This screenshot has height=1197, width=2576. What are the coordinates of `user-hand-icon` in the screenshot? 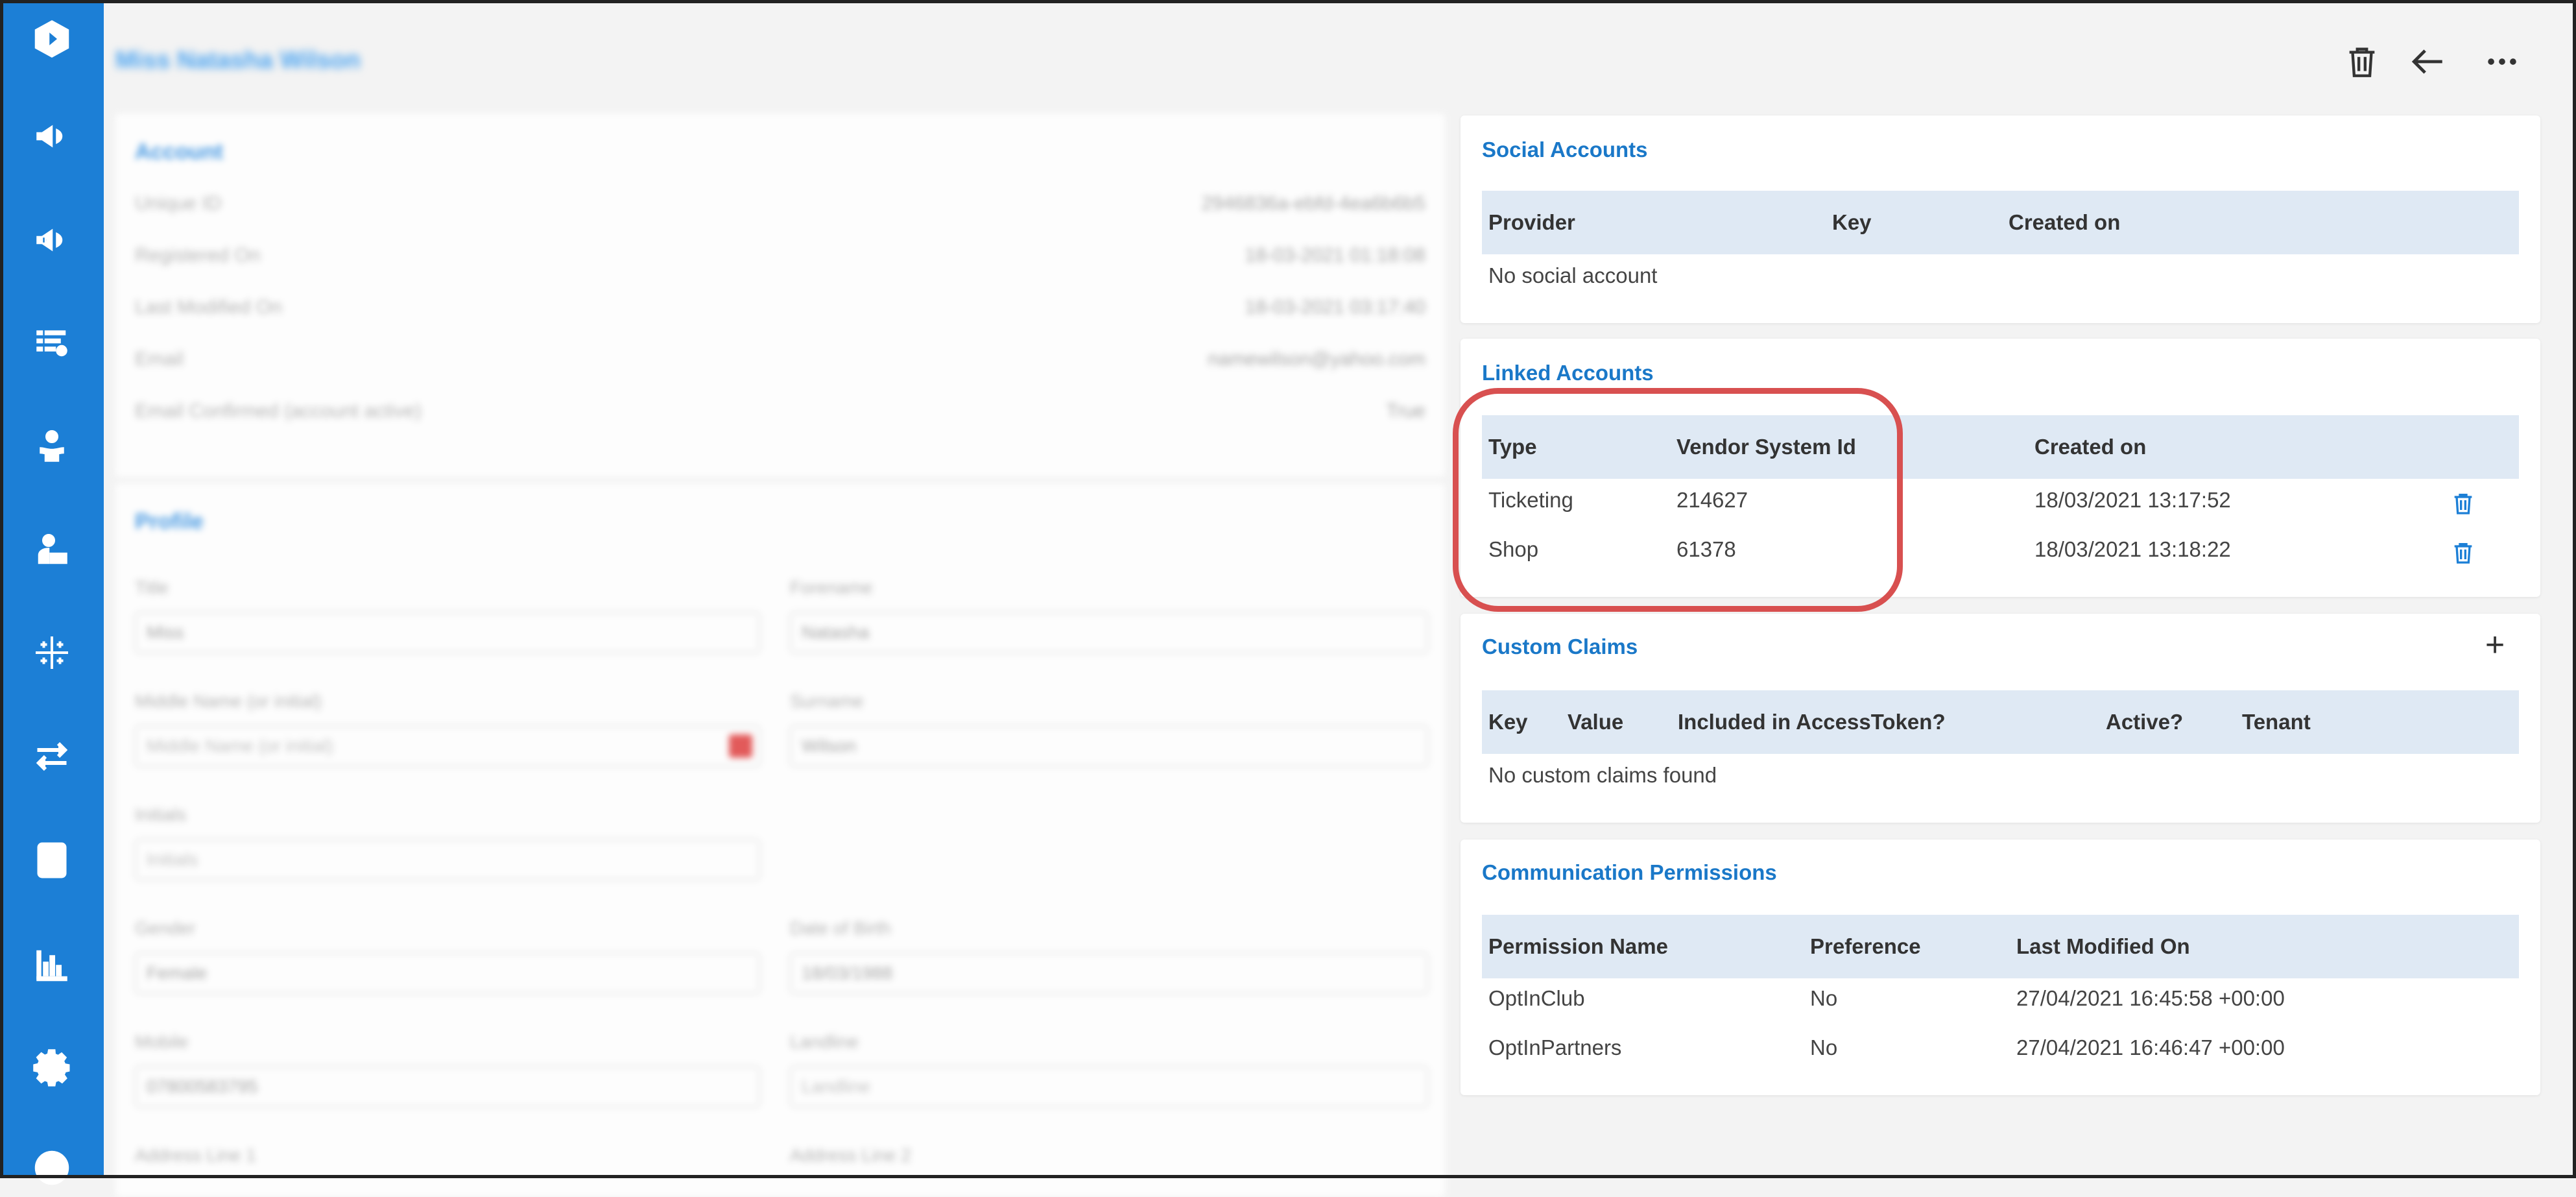 It's located at (52, 446).